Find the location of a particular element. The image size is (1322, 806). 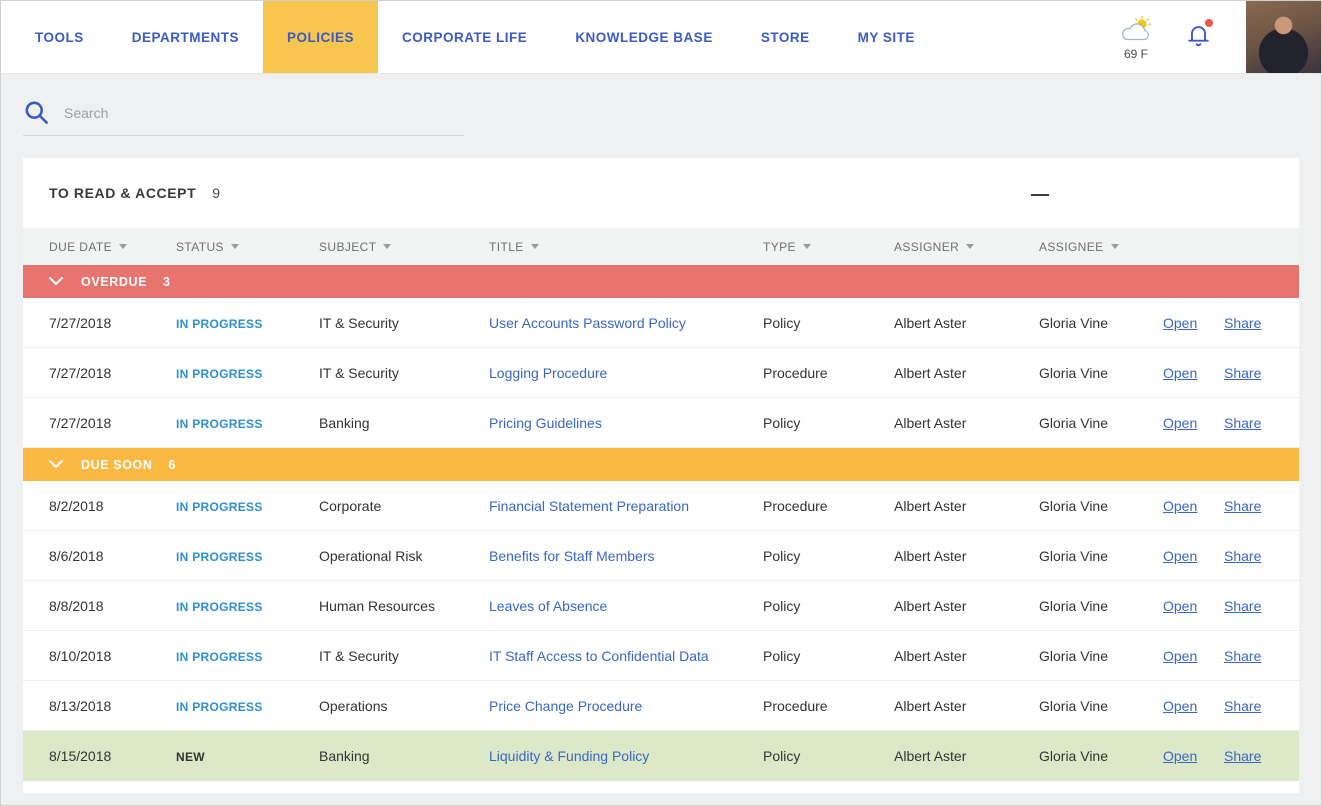

policy-title-link: Liquidity & Funding Policy is located at coordinates (569, 756).